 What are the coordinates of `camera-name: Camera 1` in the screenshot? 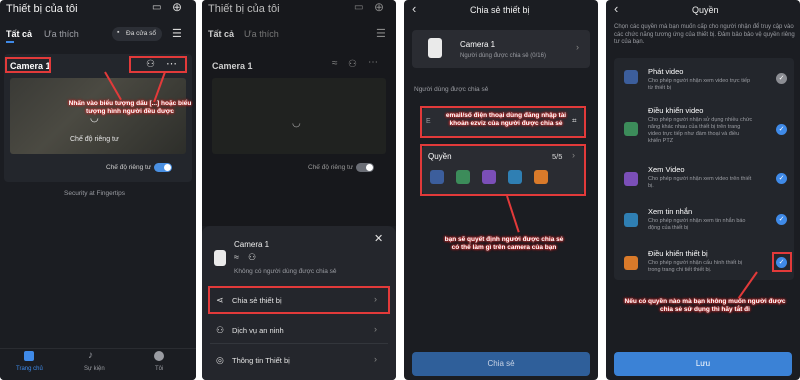 It's located at (232, 66).